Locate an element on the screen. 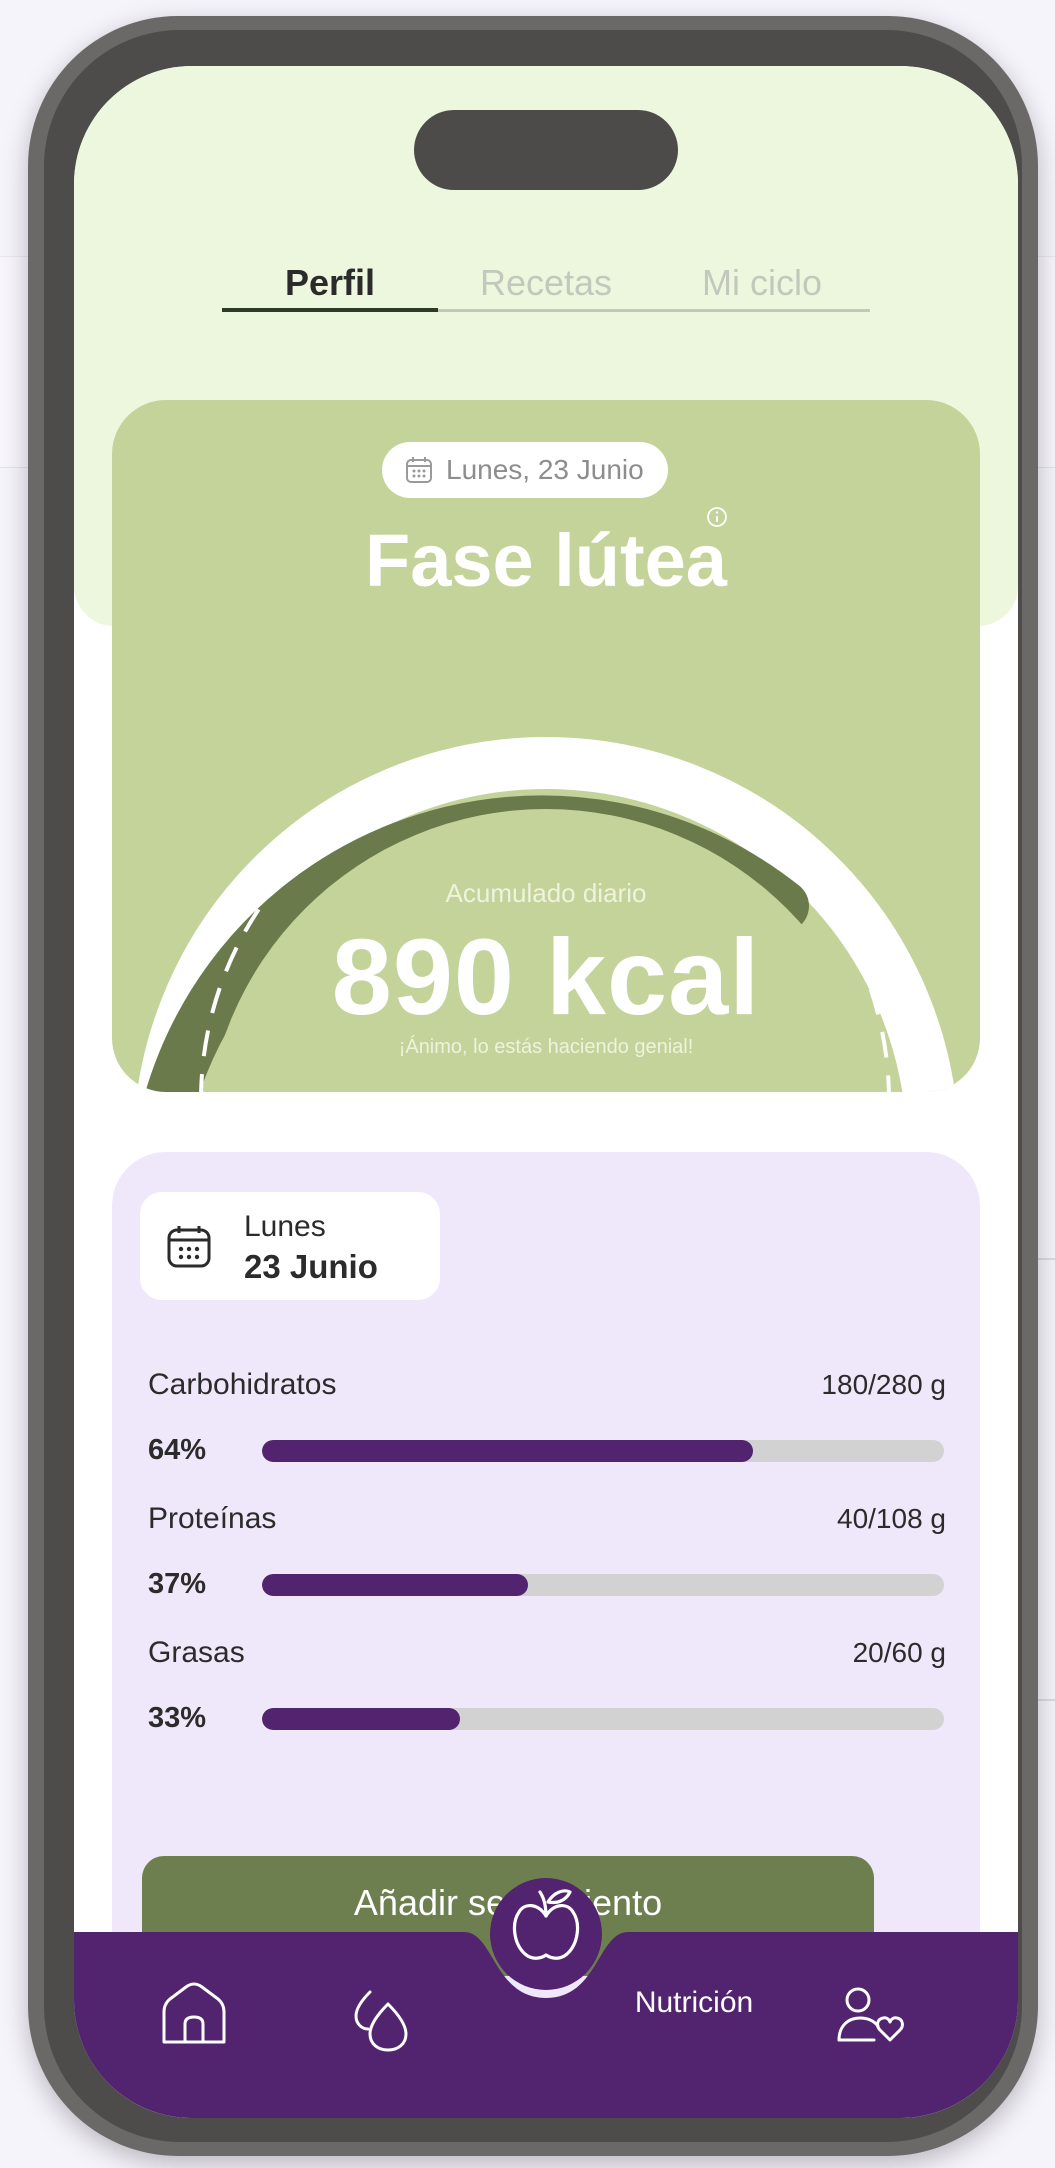 This screenshot has height=2168, width=1055. bottom-nav is located at coordinates (546, 1998).